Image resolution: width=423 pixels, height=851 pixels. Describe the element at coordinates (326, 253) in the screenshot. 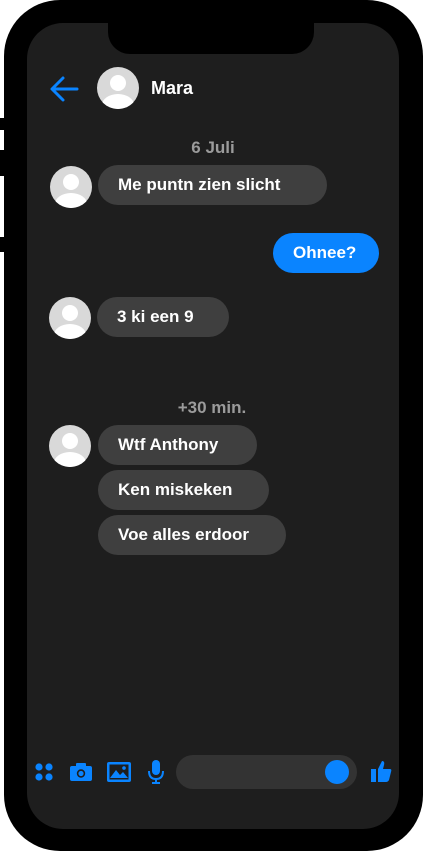

I see `message-bubble-outgoing: Ohnee?` at that location.